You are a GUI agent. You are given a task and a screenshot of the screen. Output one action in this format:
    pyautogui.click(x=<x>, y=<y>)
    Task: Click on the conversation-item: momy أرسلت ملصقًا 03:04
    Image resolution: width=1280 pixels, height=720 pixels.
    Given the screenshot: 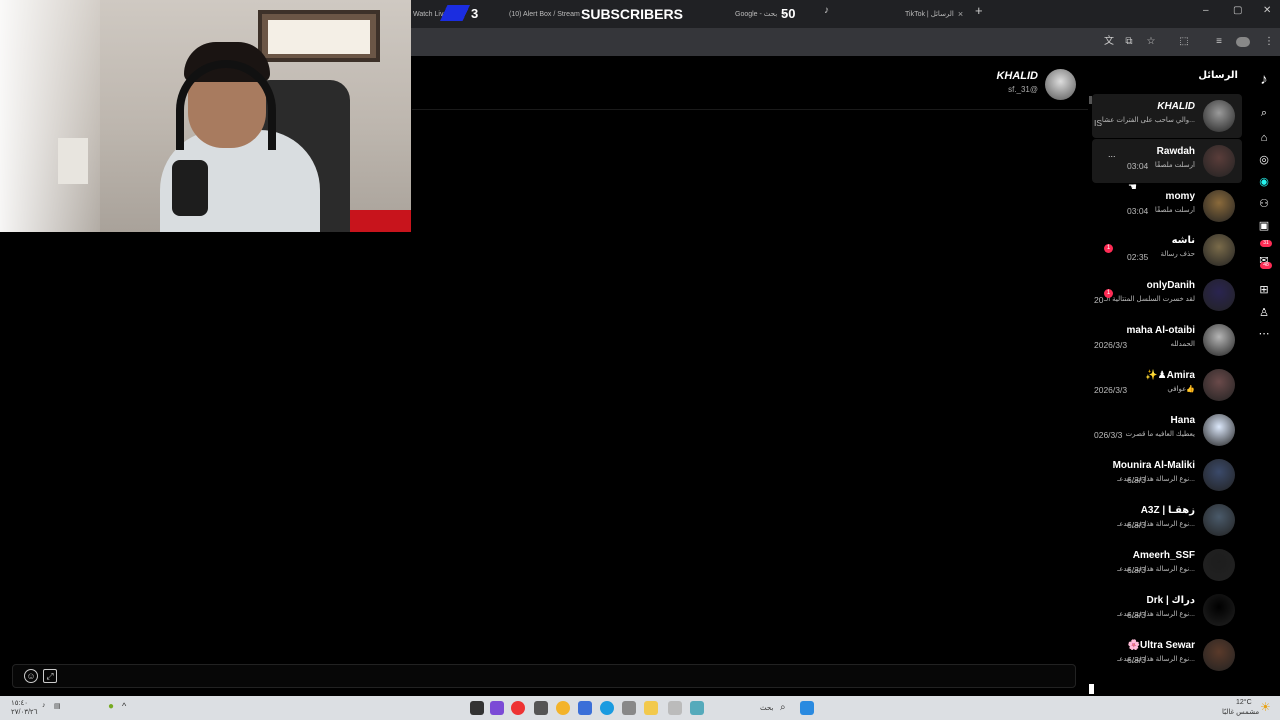 What is the action you would take?
    pyautogui.click(x=1167, y=206)
    